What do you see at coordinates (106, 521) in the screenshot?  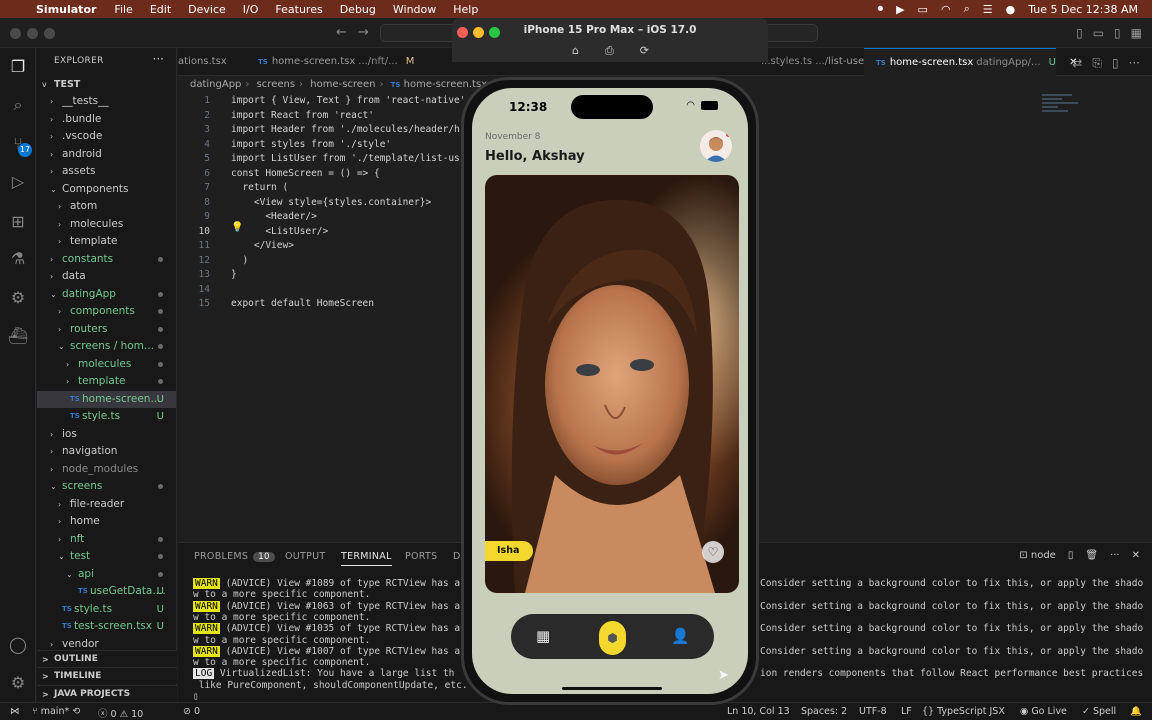 I see `explorer-item: › home` at bounding box center [106, 521].